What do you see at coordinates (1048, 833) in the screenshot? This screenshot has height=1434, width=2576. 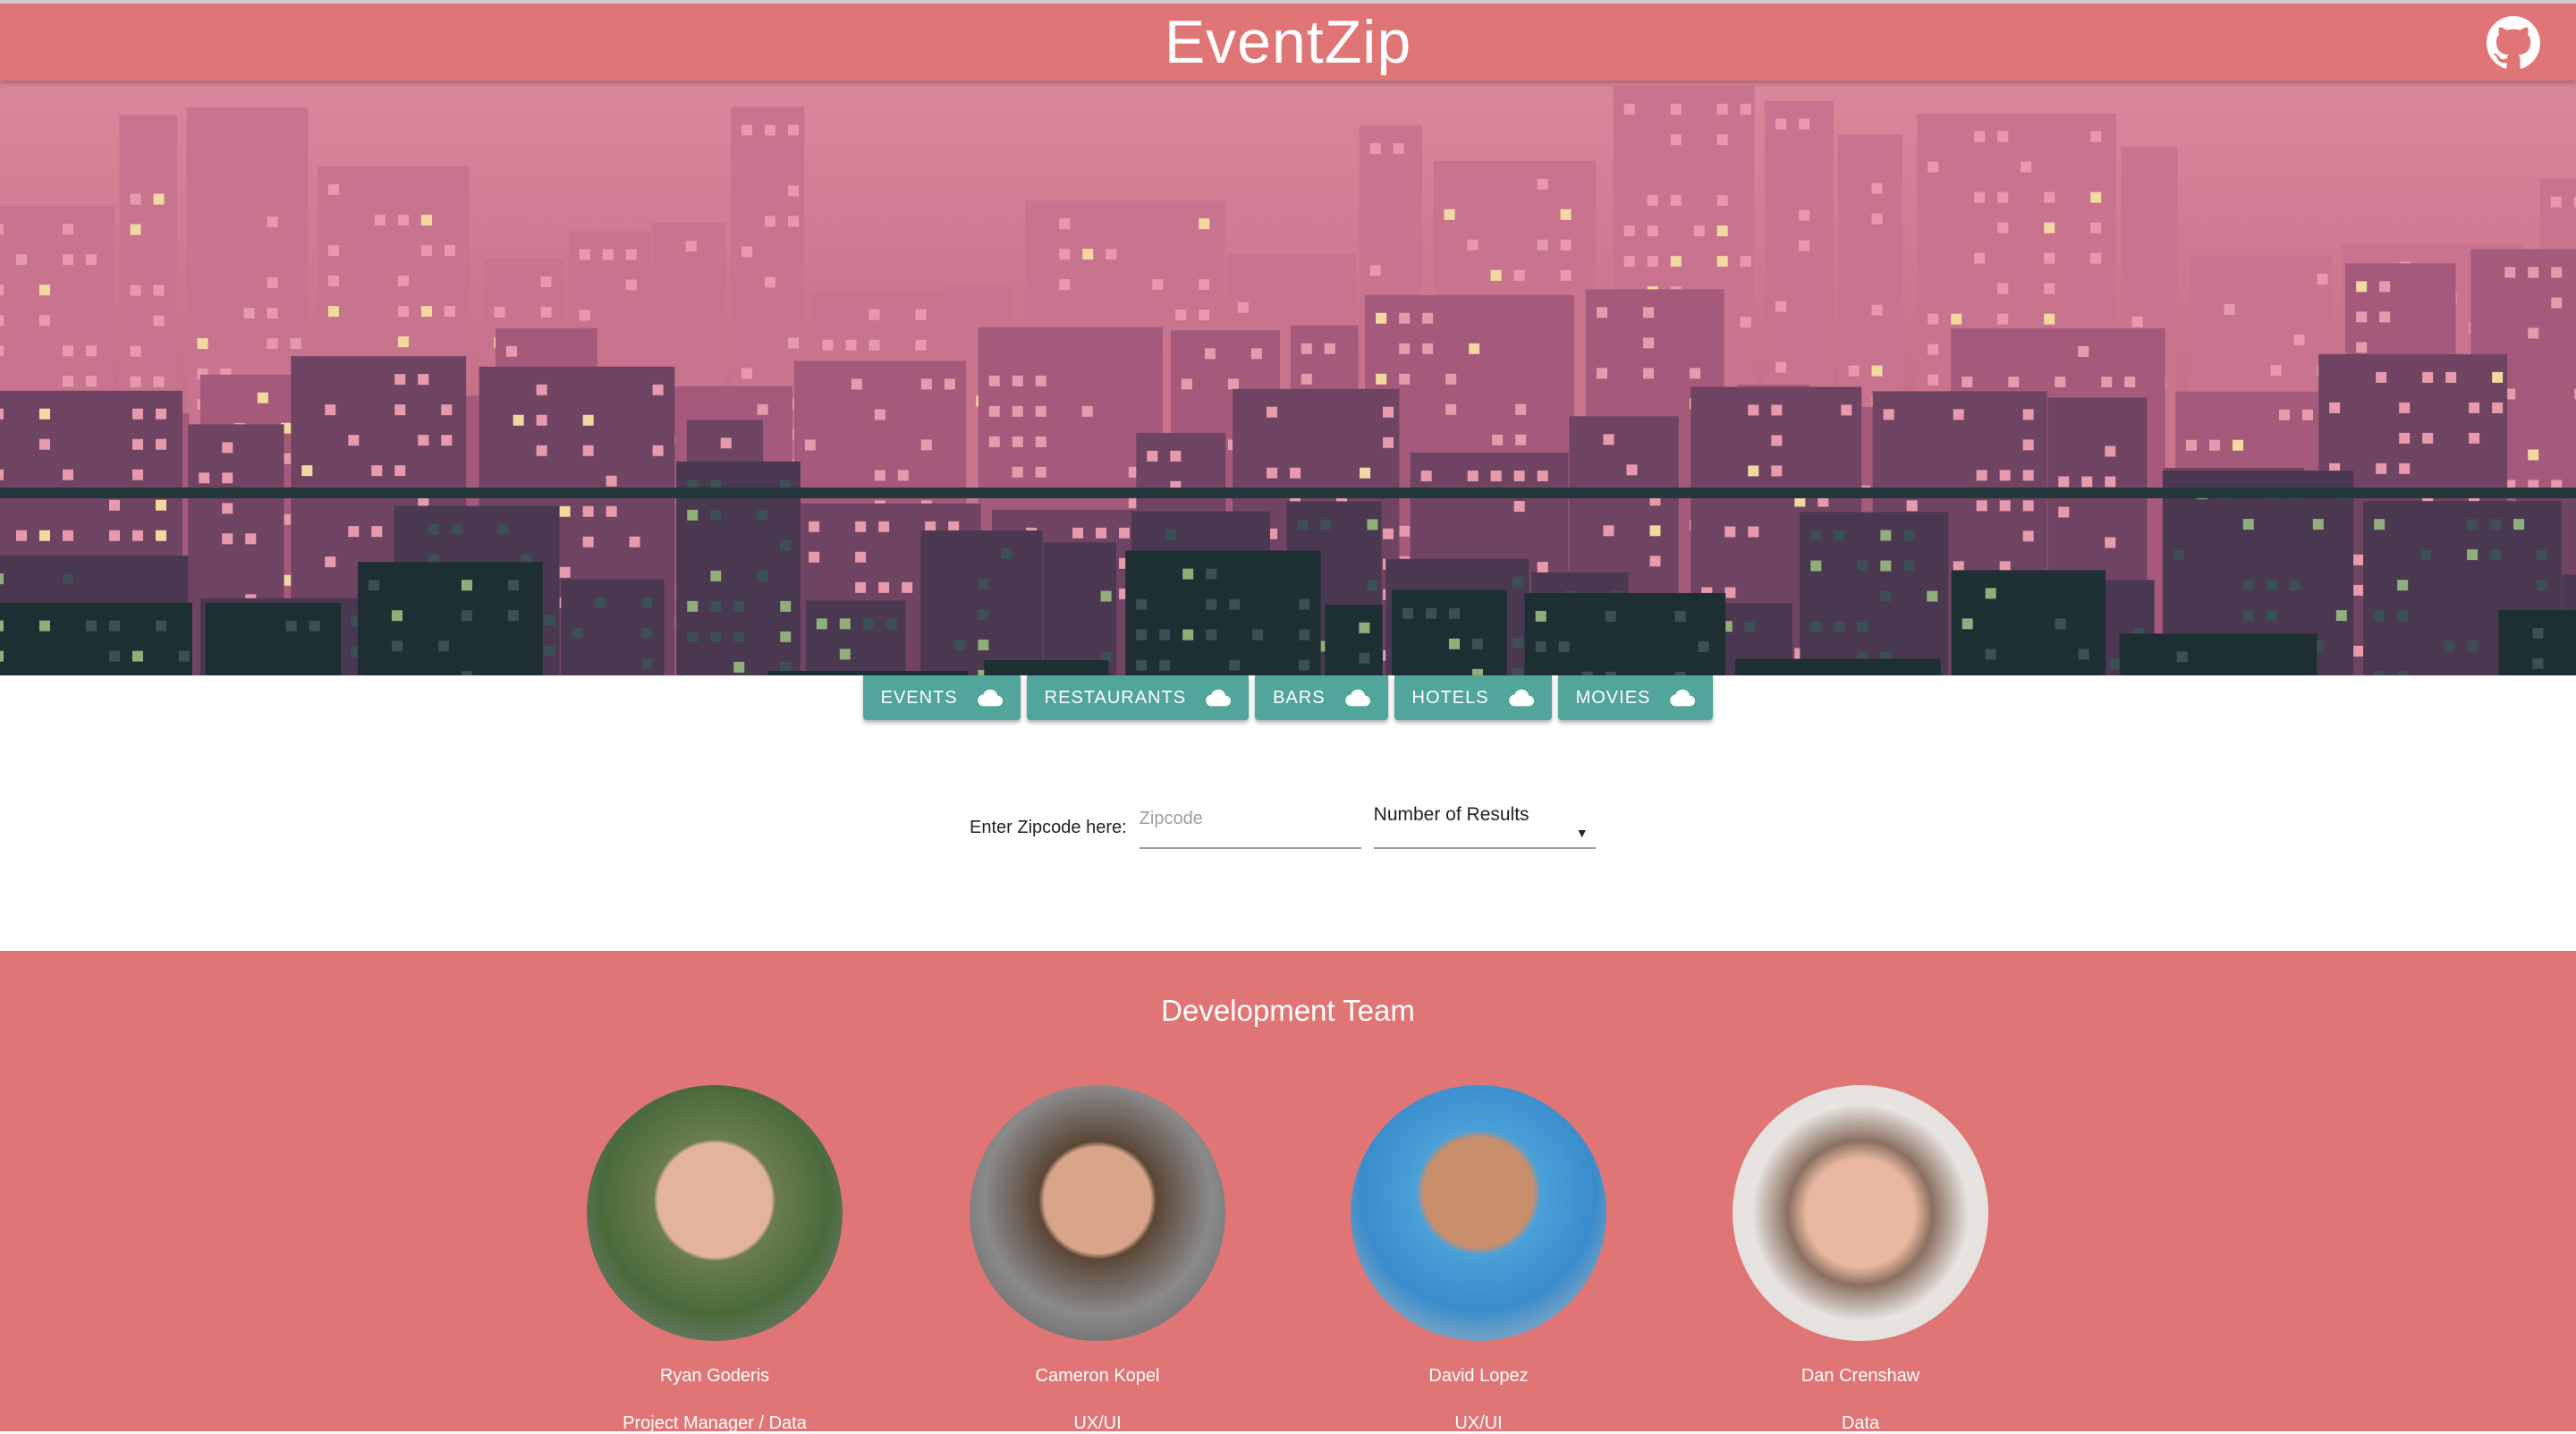 I see `zipcode-label: Enter Zipcode here:` at bounding box center [1048, 833].